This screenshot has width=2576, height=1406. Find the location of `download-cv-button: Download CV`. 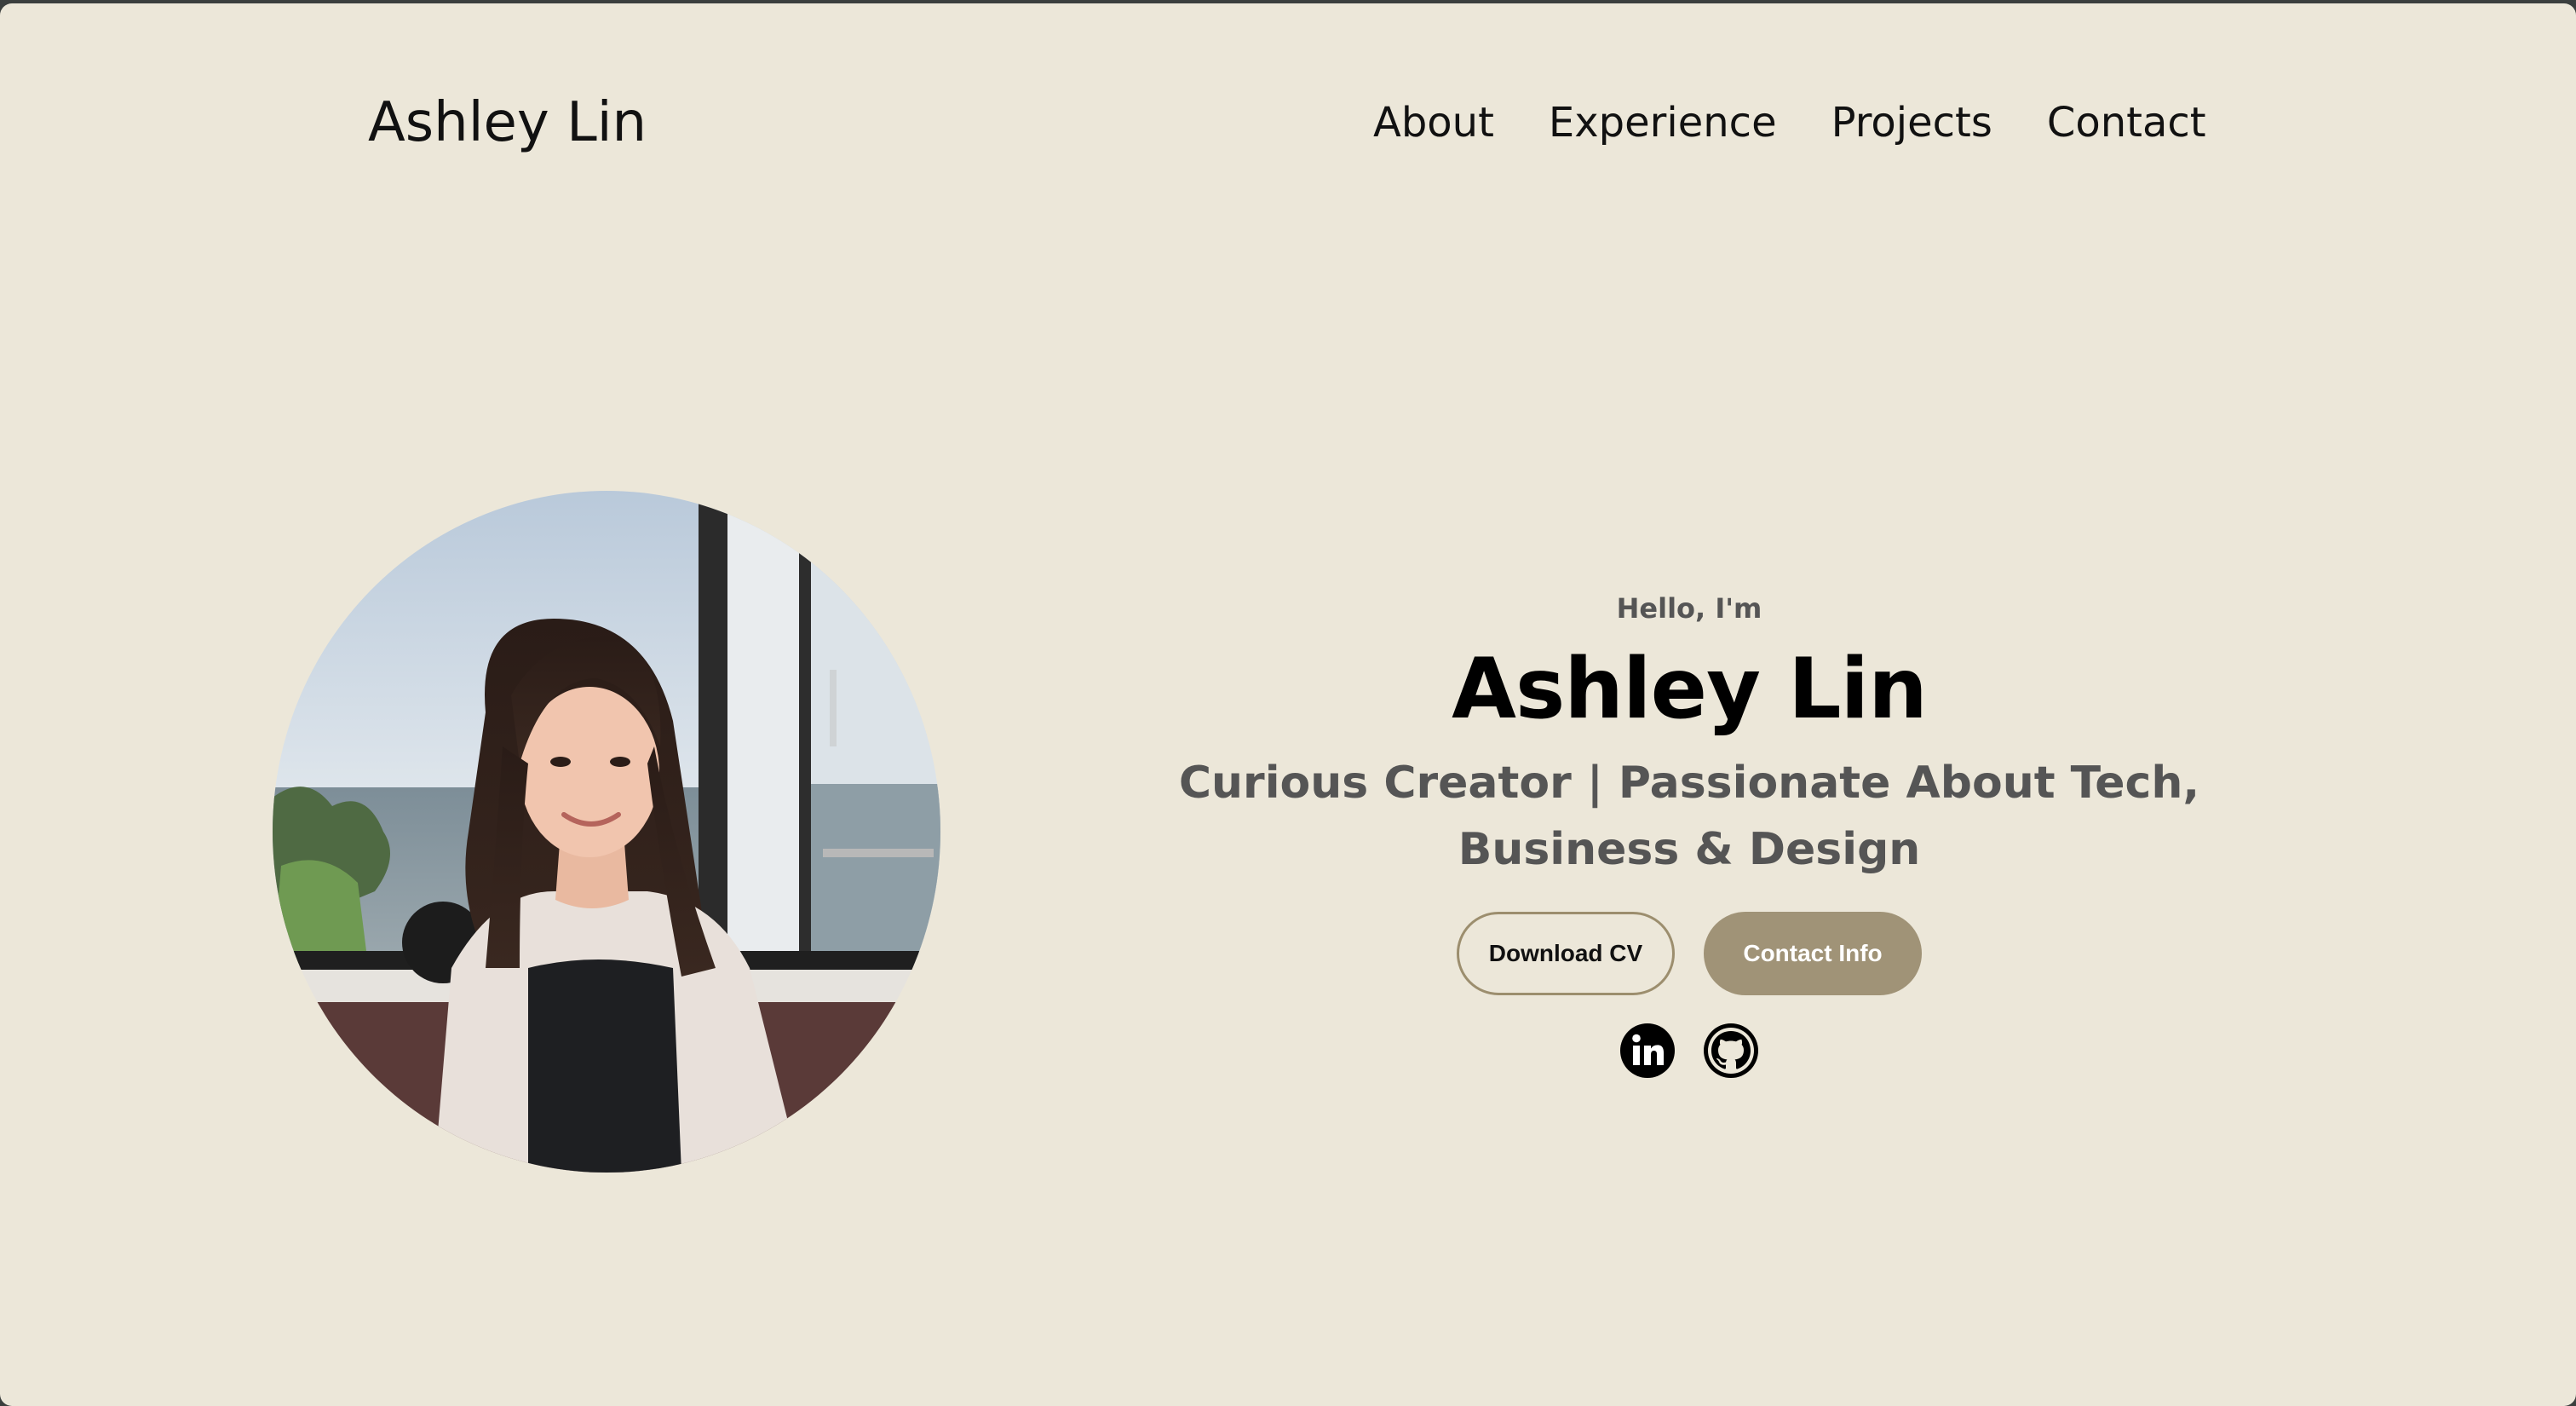

download-cv-button: Download CV is located at coordinates (1566, 953).